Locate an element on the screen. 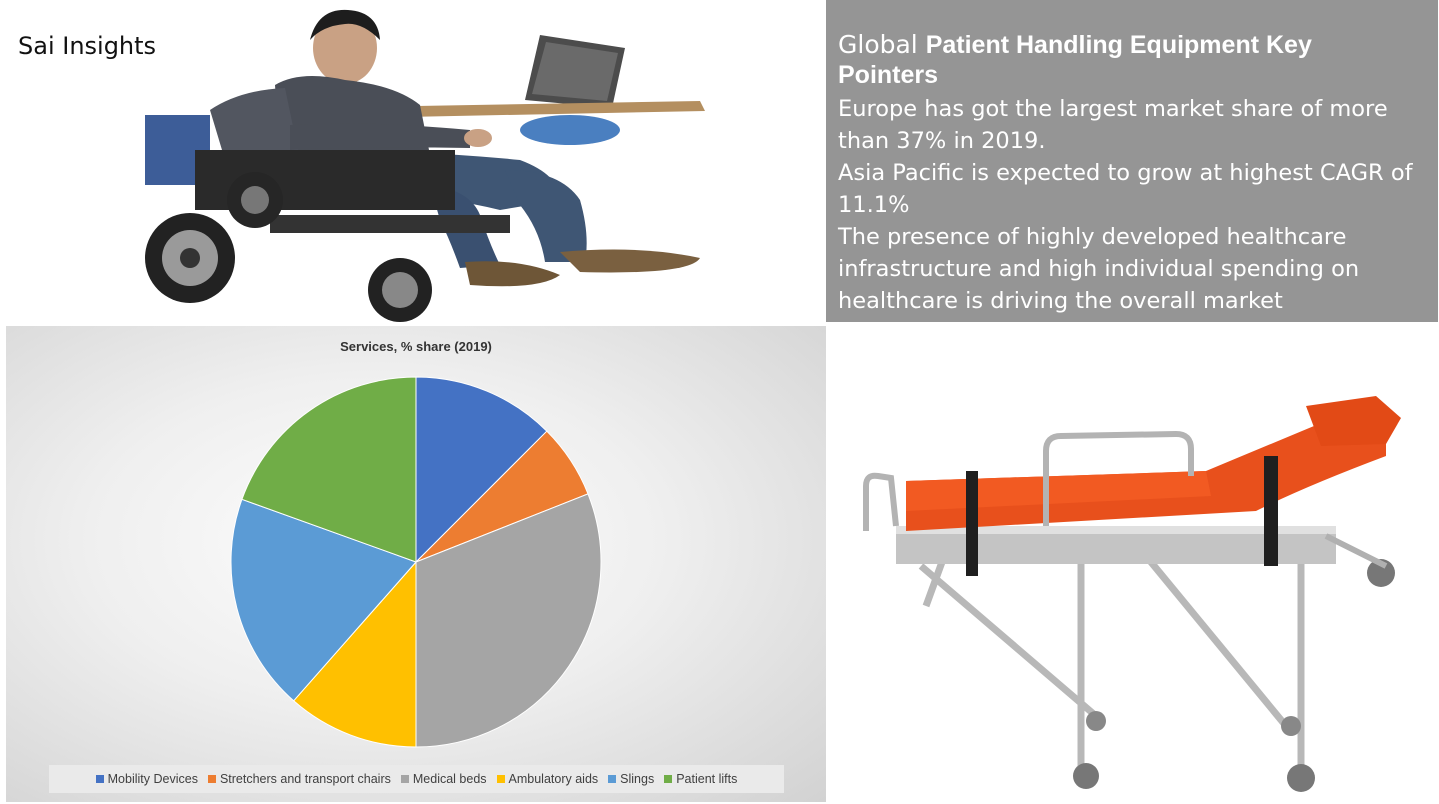 The height and width of the screenshot is (804, 1439). legend-item: Patient lifts is located at coordinates (700, 779).